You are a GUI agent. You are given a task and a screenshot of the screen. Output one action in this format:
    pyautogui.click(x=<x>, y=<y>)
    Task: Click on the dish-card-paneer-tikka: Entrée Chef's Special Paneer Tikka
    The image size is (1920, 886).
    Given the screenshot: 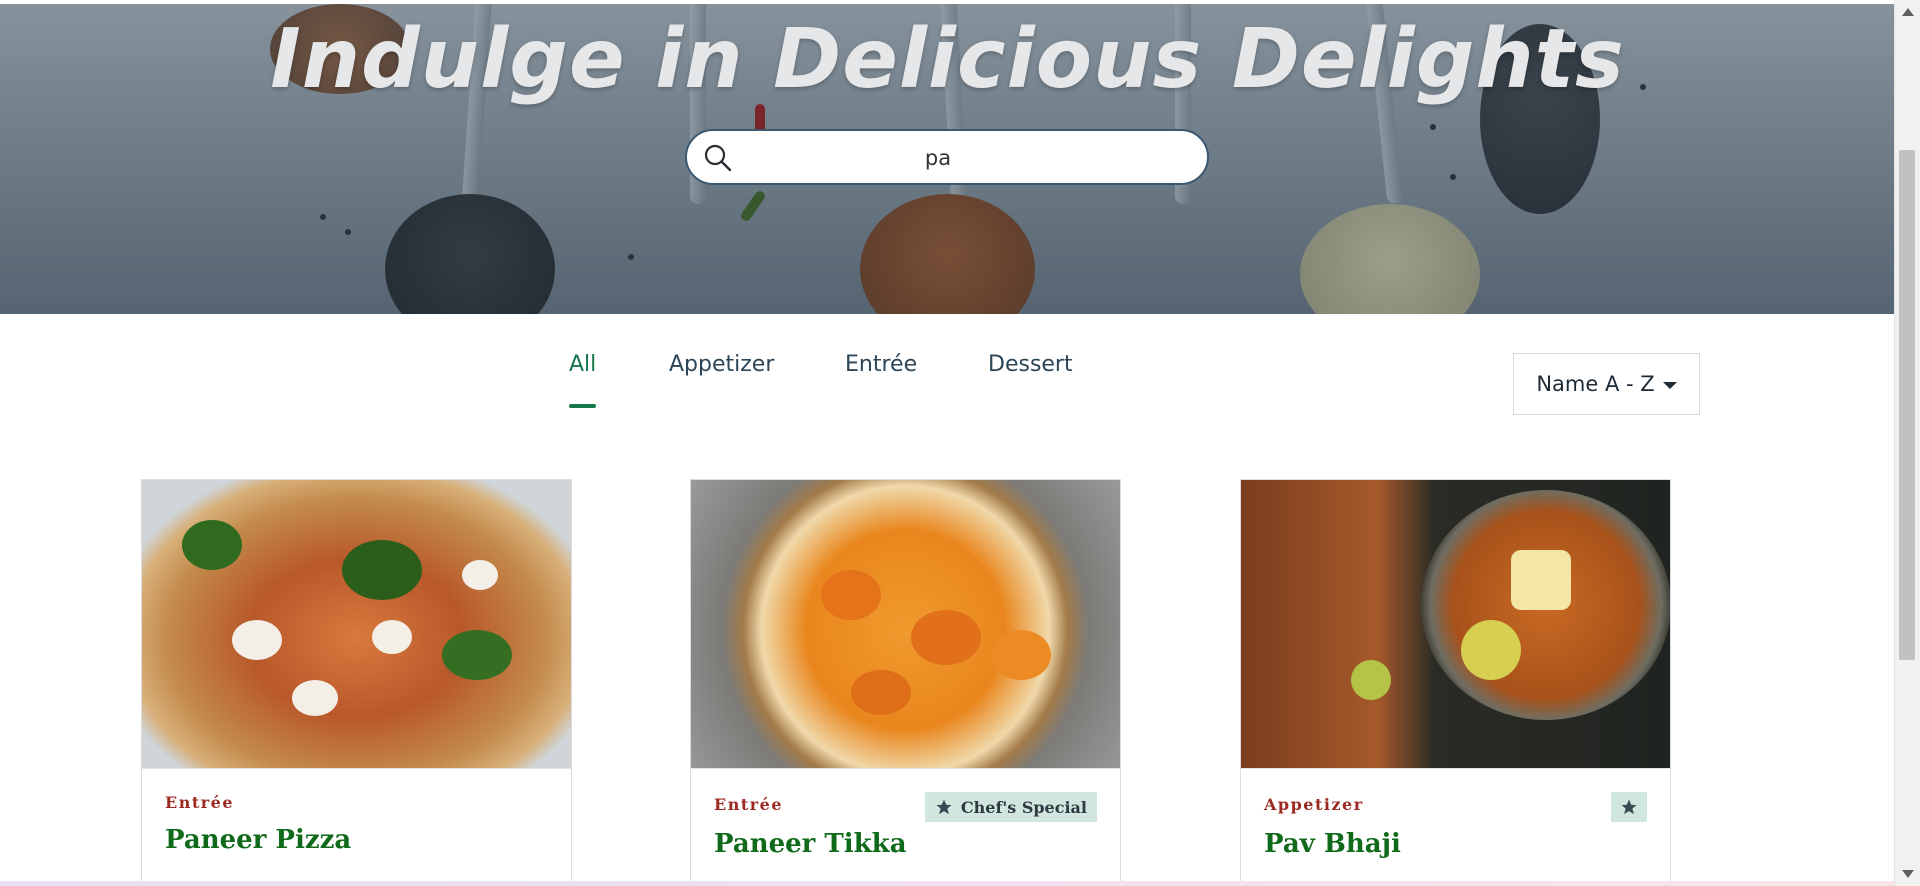 What is the action you would take?
    pyautogui.click(x=905, y=682)
    